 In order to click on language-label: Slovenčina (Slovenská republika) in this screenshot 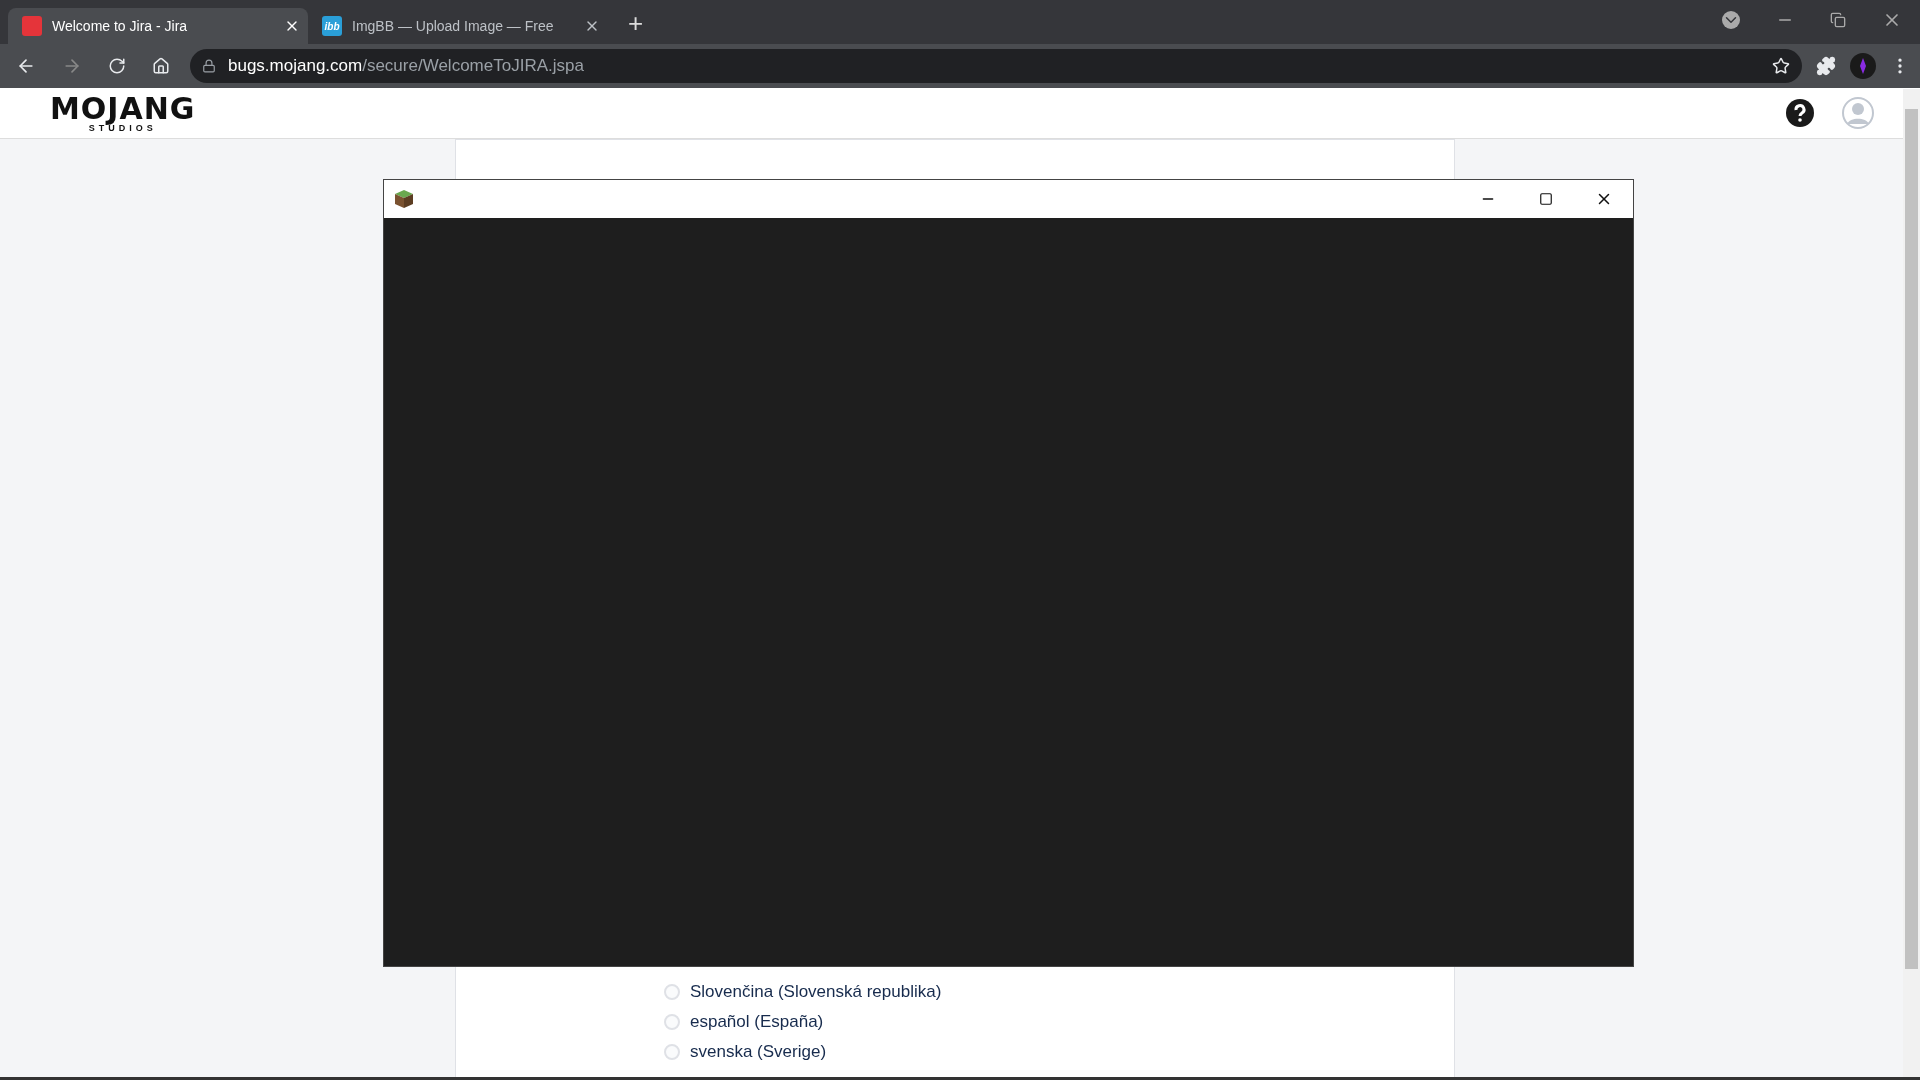, I will do `click(816, 992)`.